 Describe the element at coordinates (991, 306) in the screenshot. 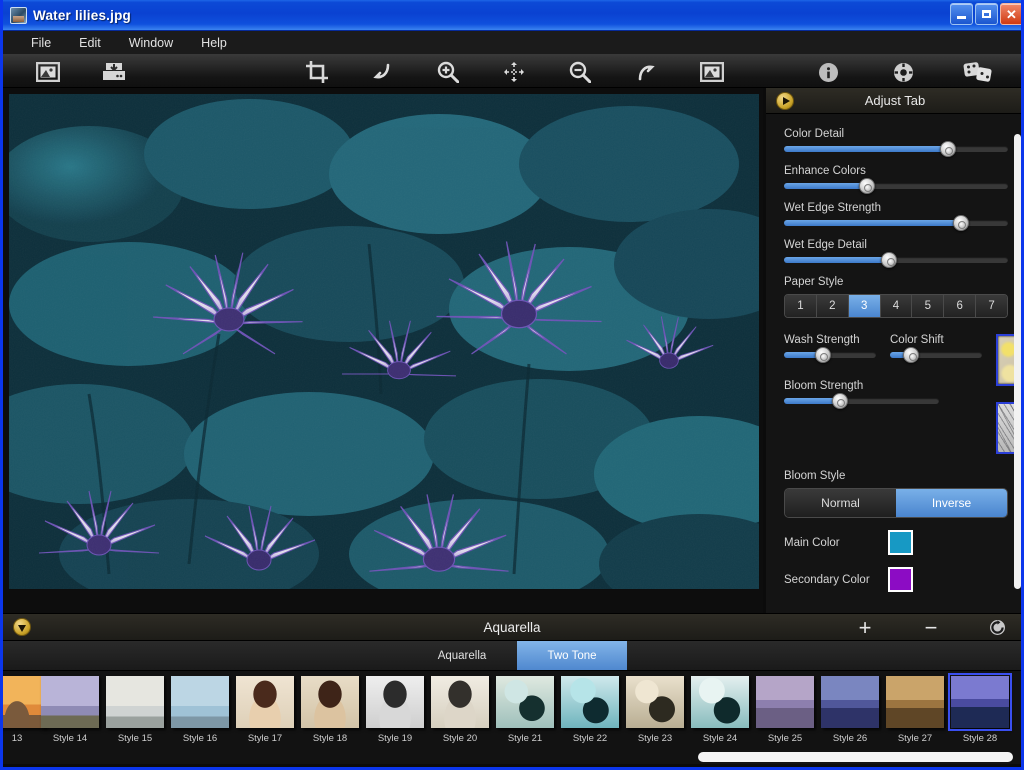

I see `paper-style-option-7: 7` at that location.